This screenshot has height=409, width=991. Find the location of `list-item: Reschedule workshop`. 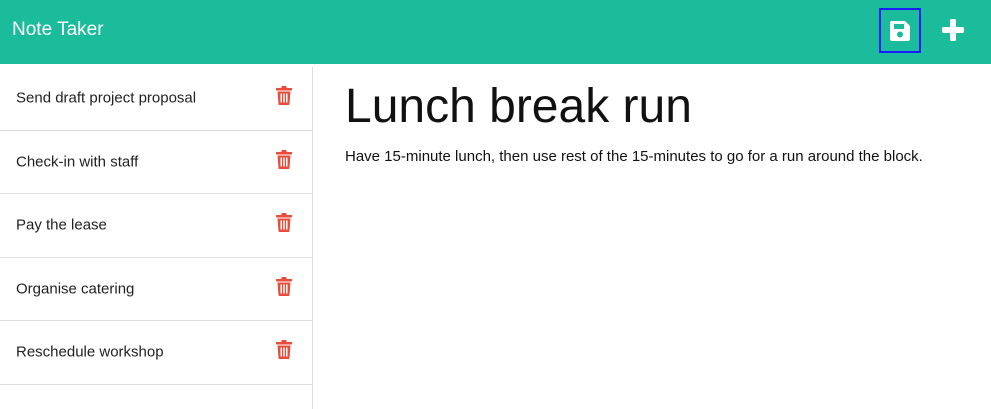

list-item: Reschedule workshop is located at coordinates (156, 353).